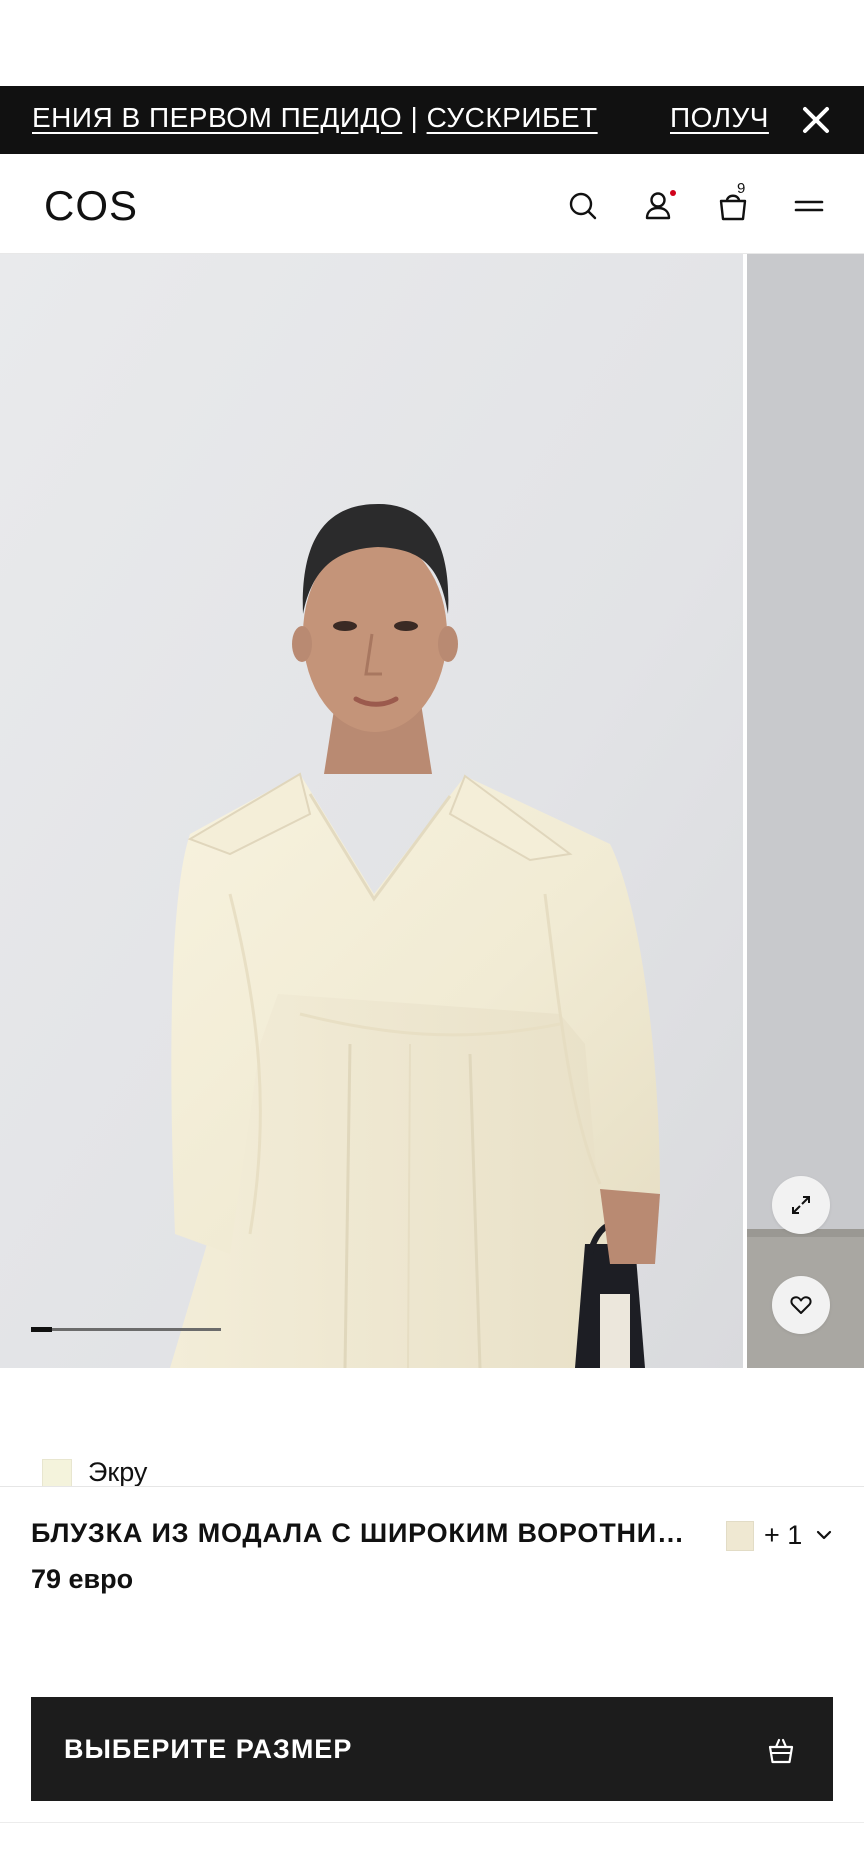 Image resolution: width=864 pixels, height=1872 pixels. I want to click on variant-swatch, so click(740, 1536).